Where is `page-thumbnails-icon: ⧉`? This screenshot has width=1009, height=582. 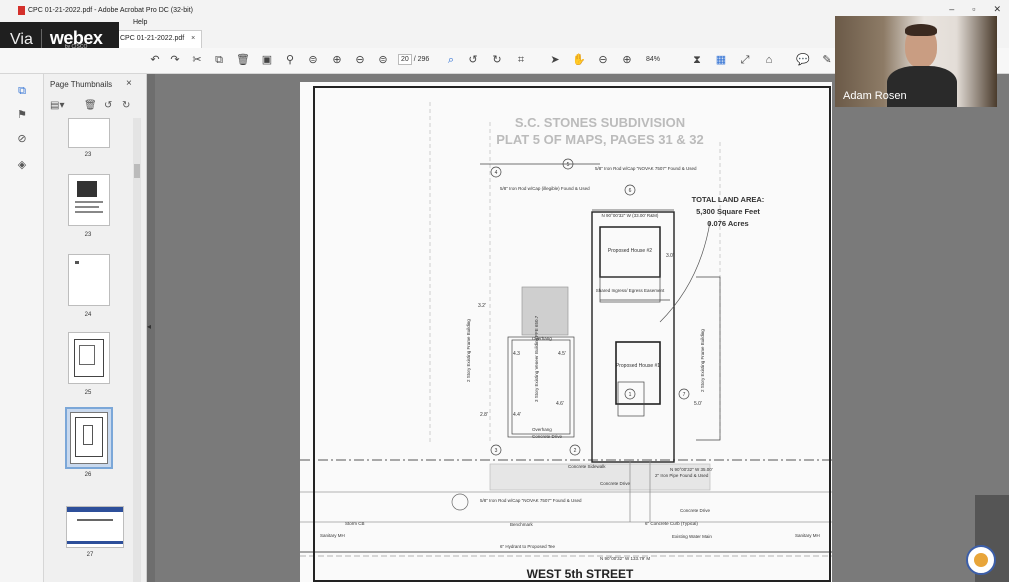 page-thumbnails-icon: ⧉ is located at coordinates (22, 91).